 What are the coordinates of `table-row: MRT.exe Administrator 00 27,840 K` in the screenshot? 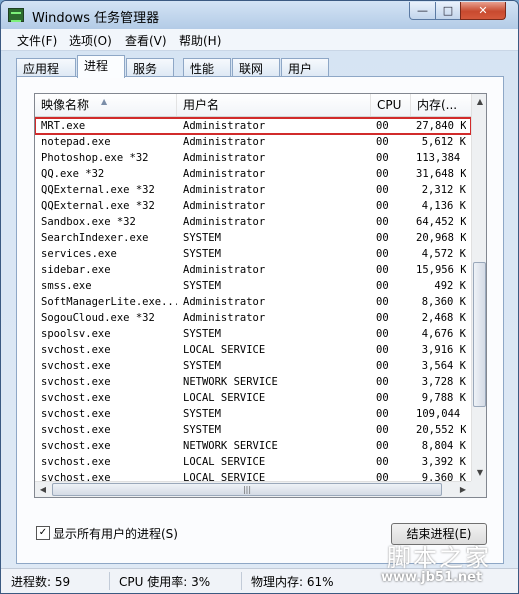 It's located at (253, 126).